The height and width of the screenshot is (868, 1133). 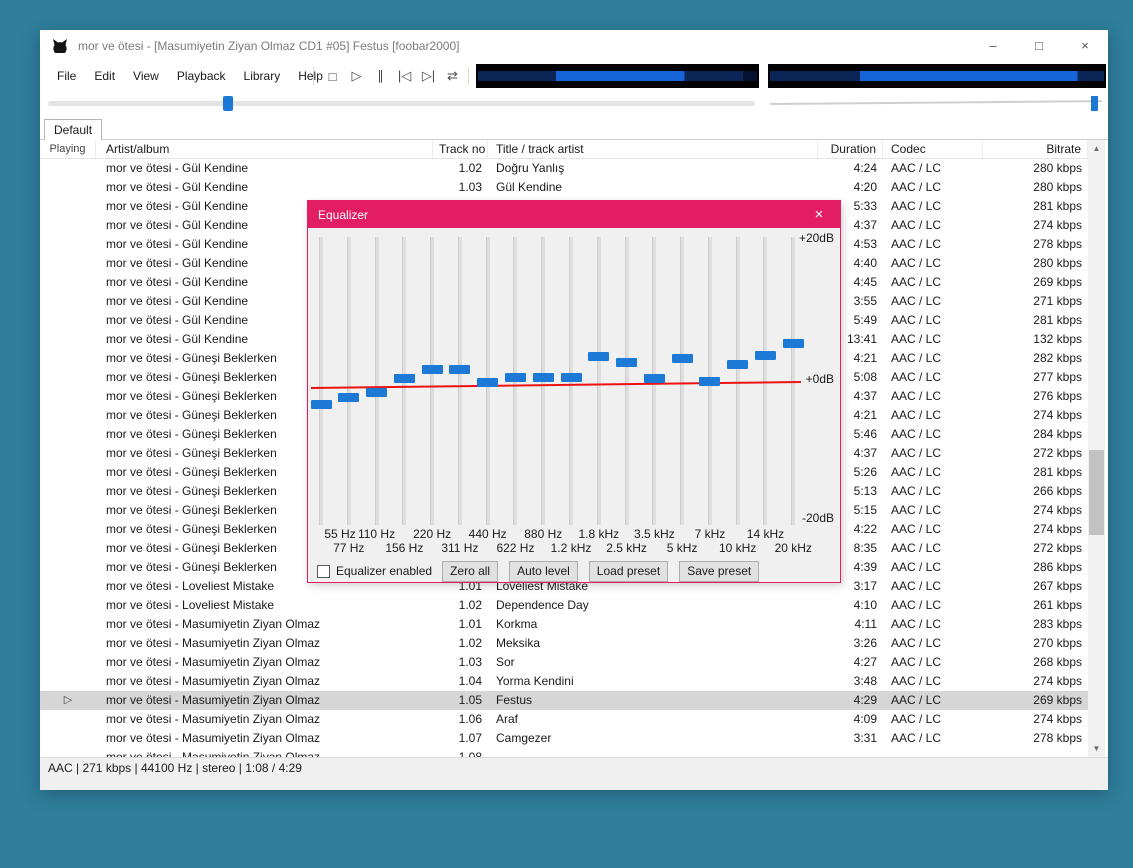 What do you see at coordinates (1096, 448) in the screenshot?
I see `vertical-scrollbar: ▲ ▼` at bounding box center [1096, 448].